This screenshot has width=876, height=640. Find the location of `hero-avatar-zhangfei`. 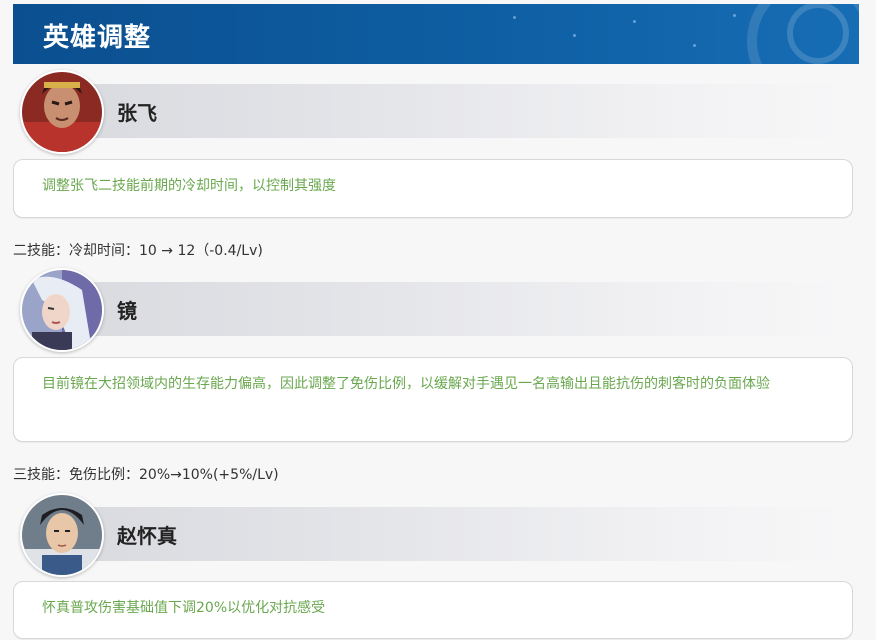

hero-avatar-zhangfei is located at coordinates (62, 112).